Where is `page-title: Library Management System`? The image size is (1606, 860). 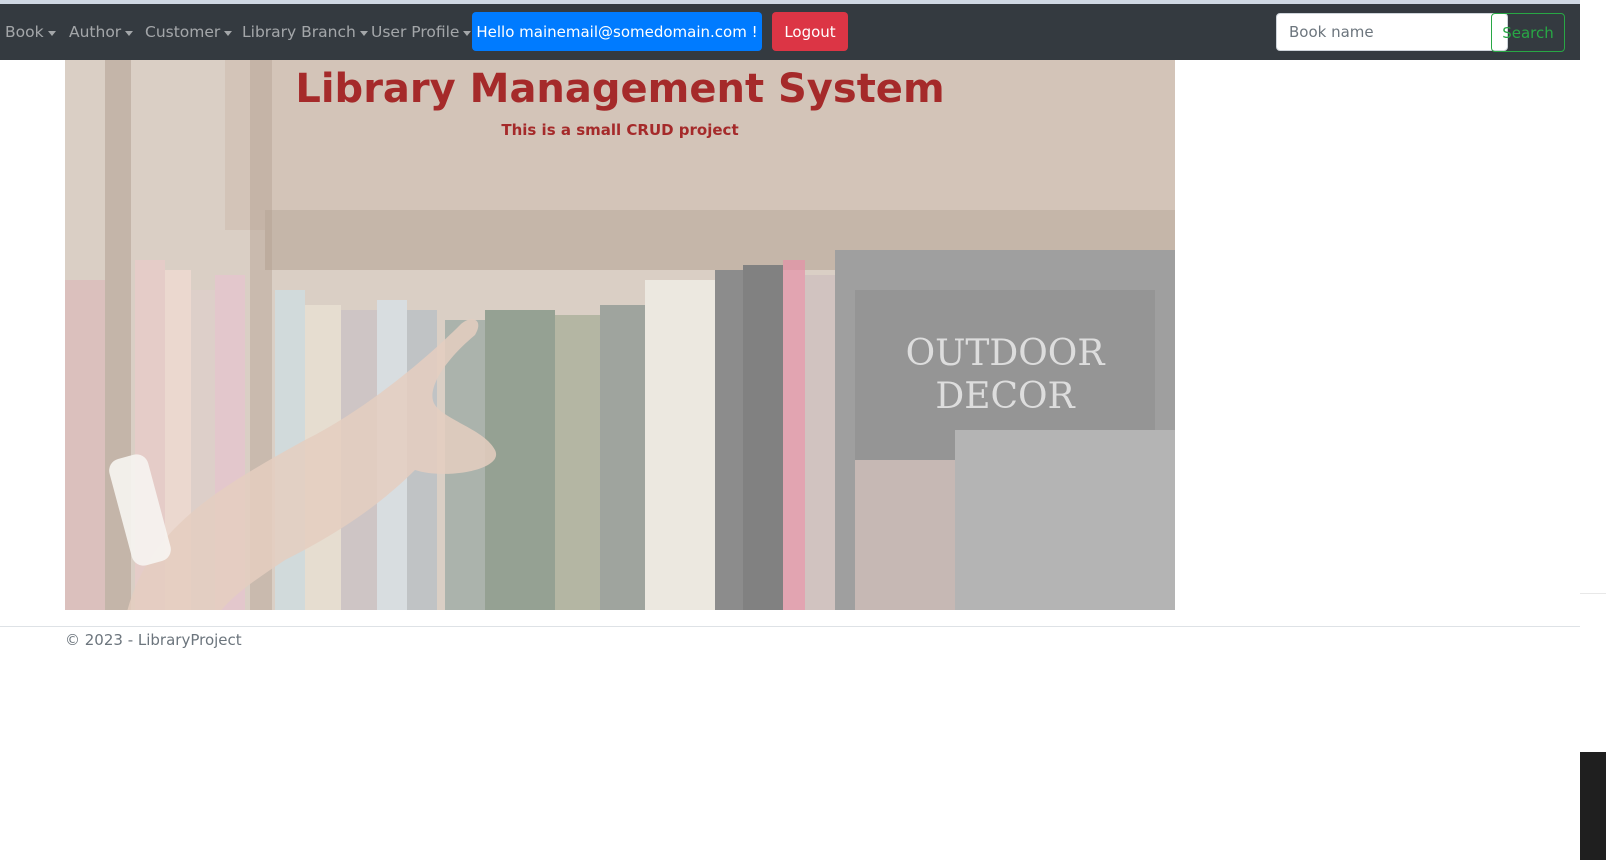
page-title: Library Management System is located at coordinates (620, 89).